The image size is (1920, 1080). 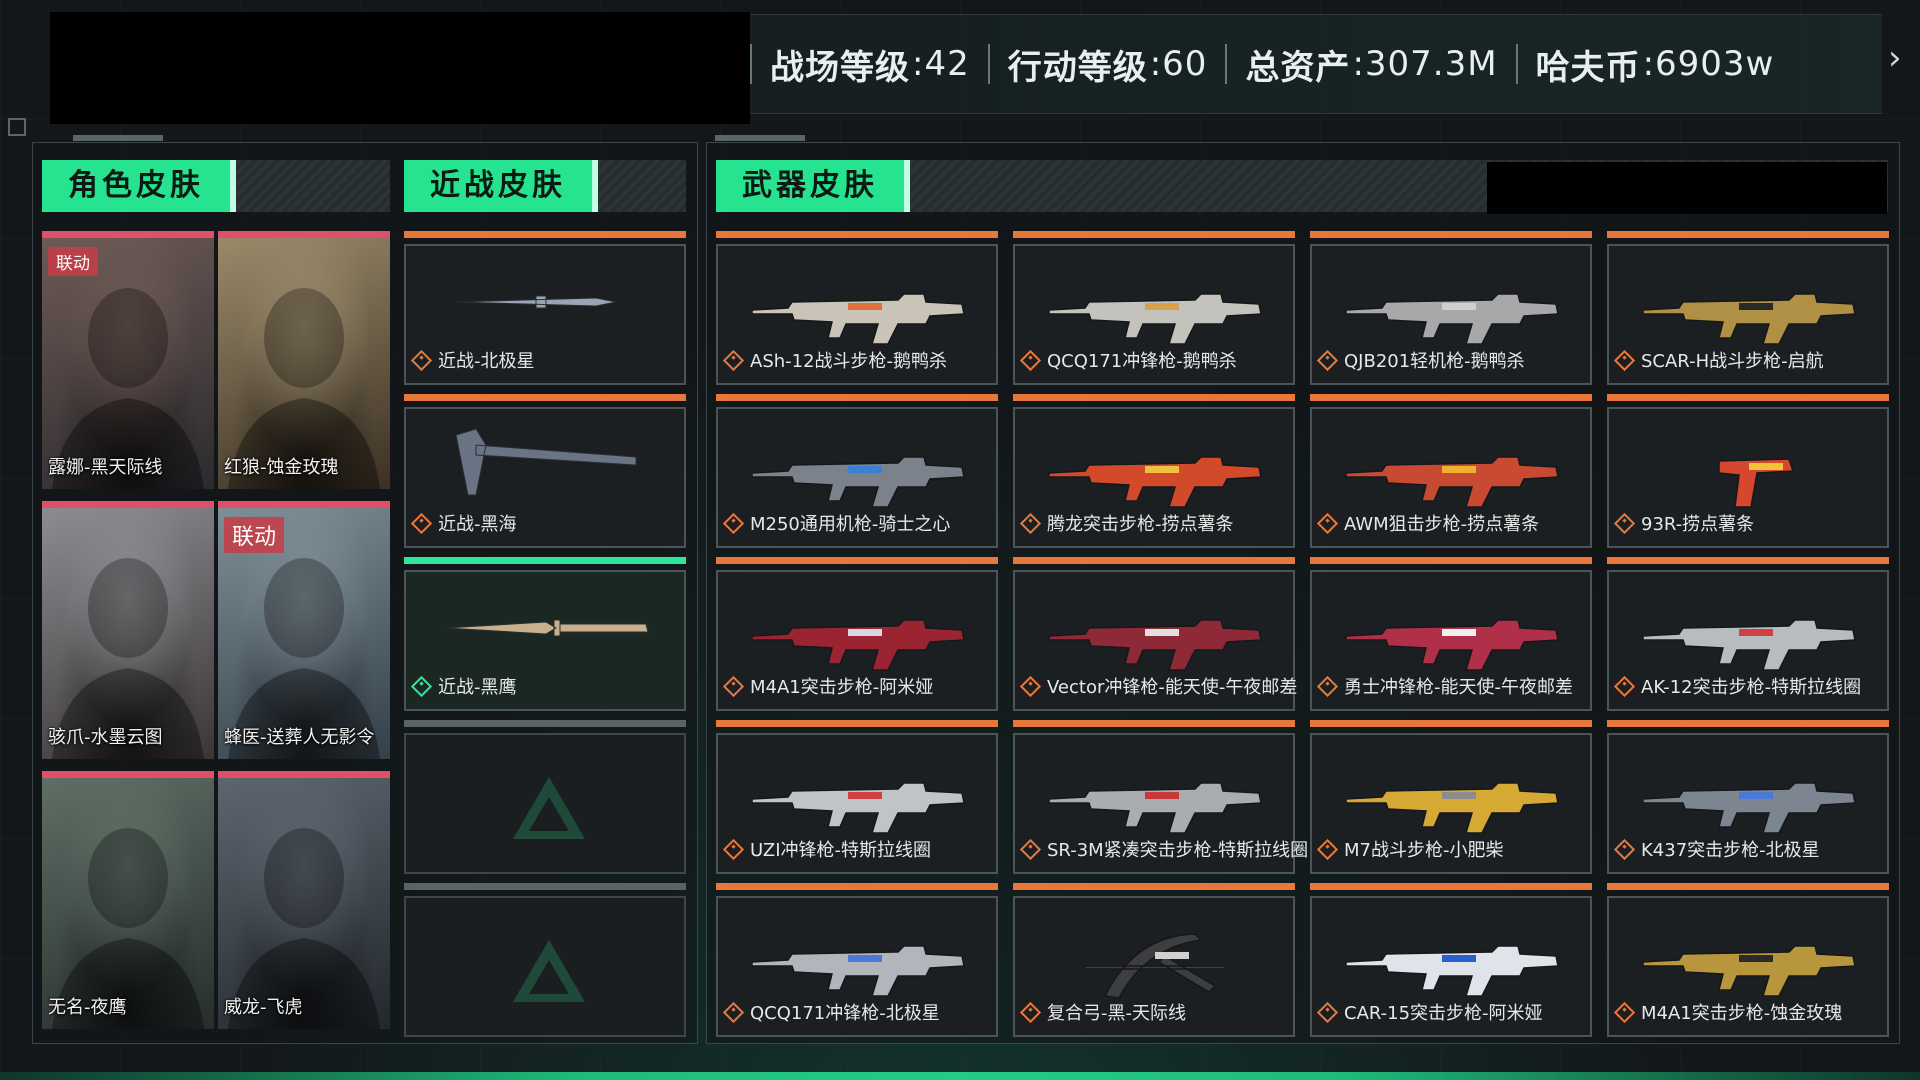 I want to click on weapon-skin-card: 勇士冲锋枪-能天使-午夜邮差, so click(x=1451, y=634).